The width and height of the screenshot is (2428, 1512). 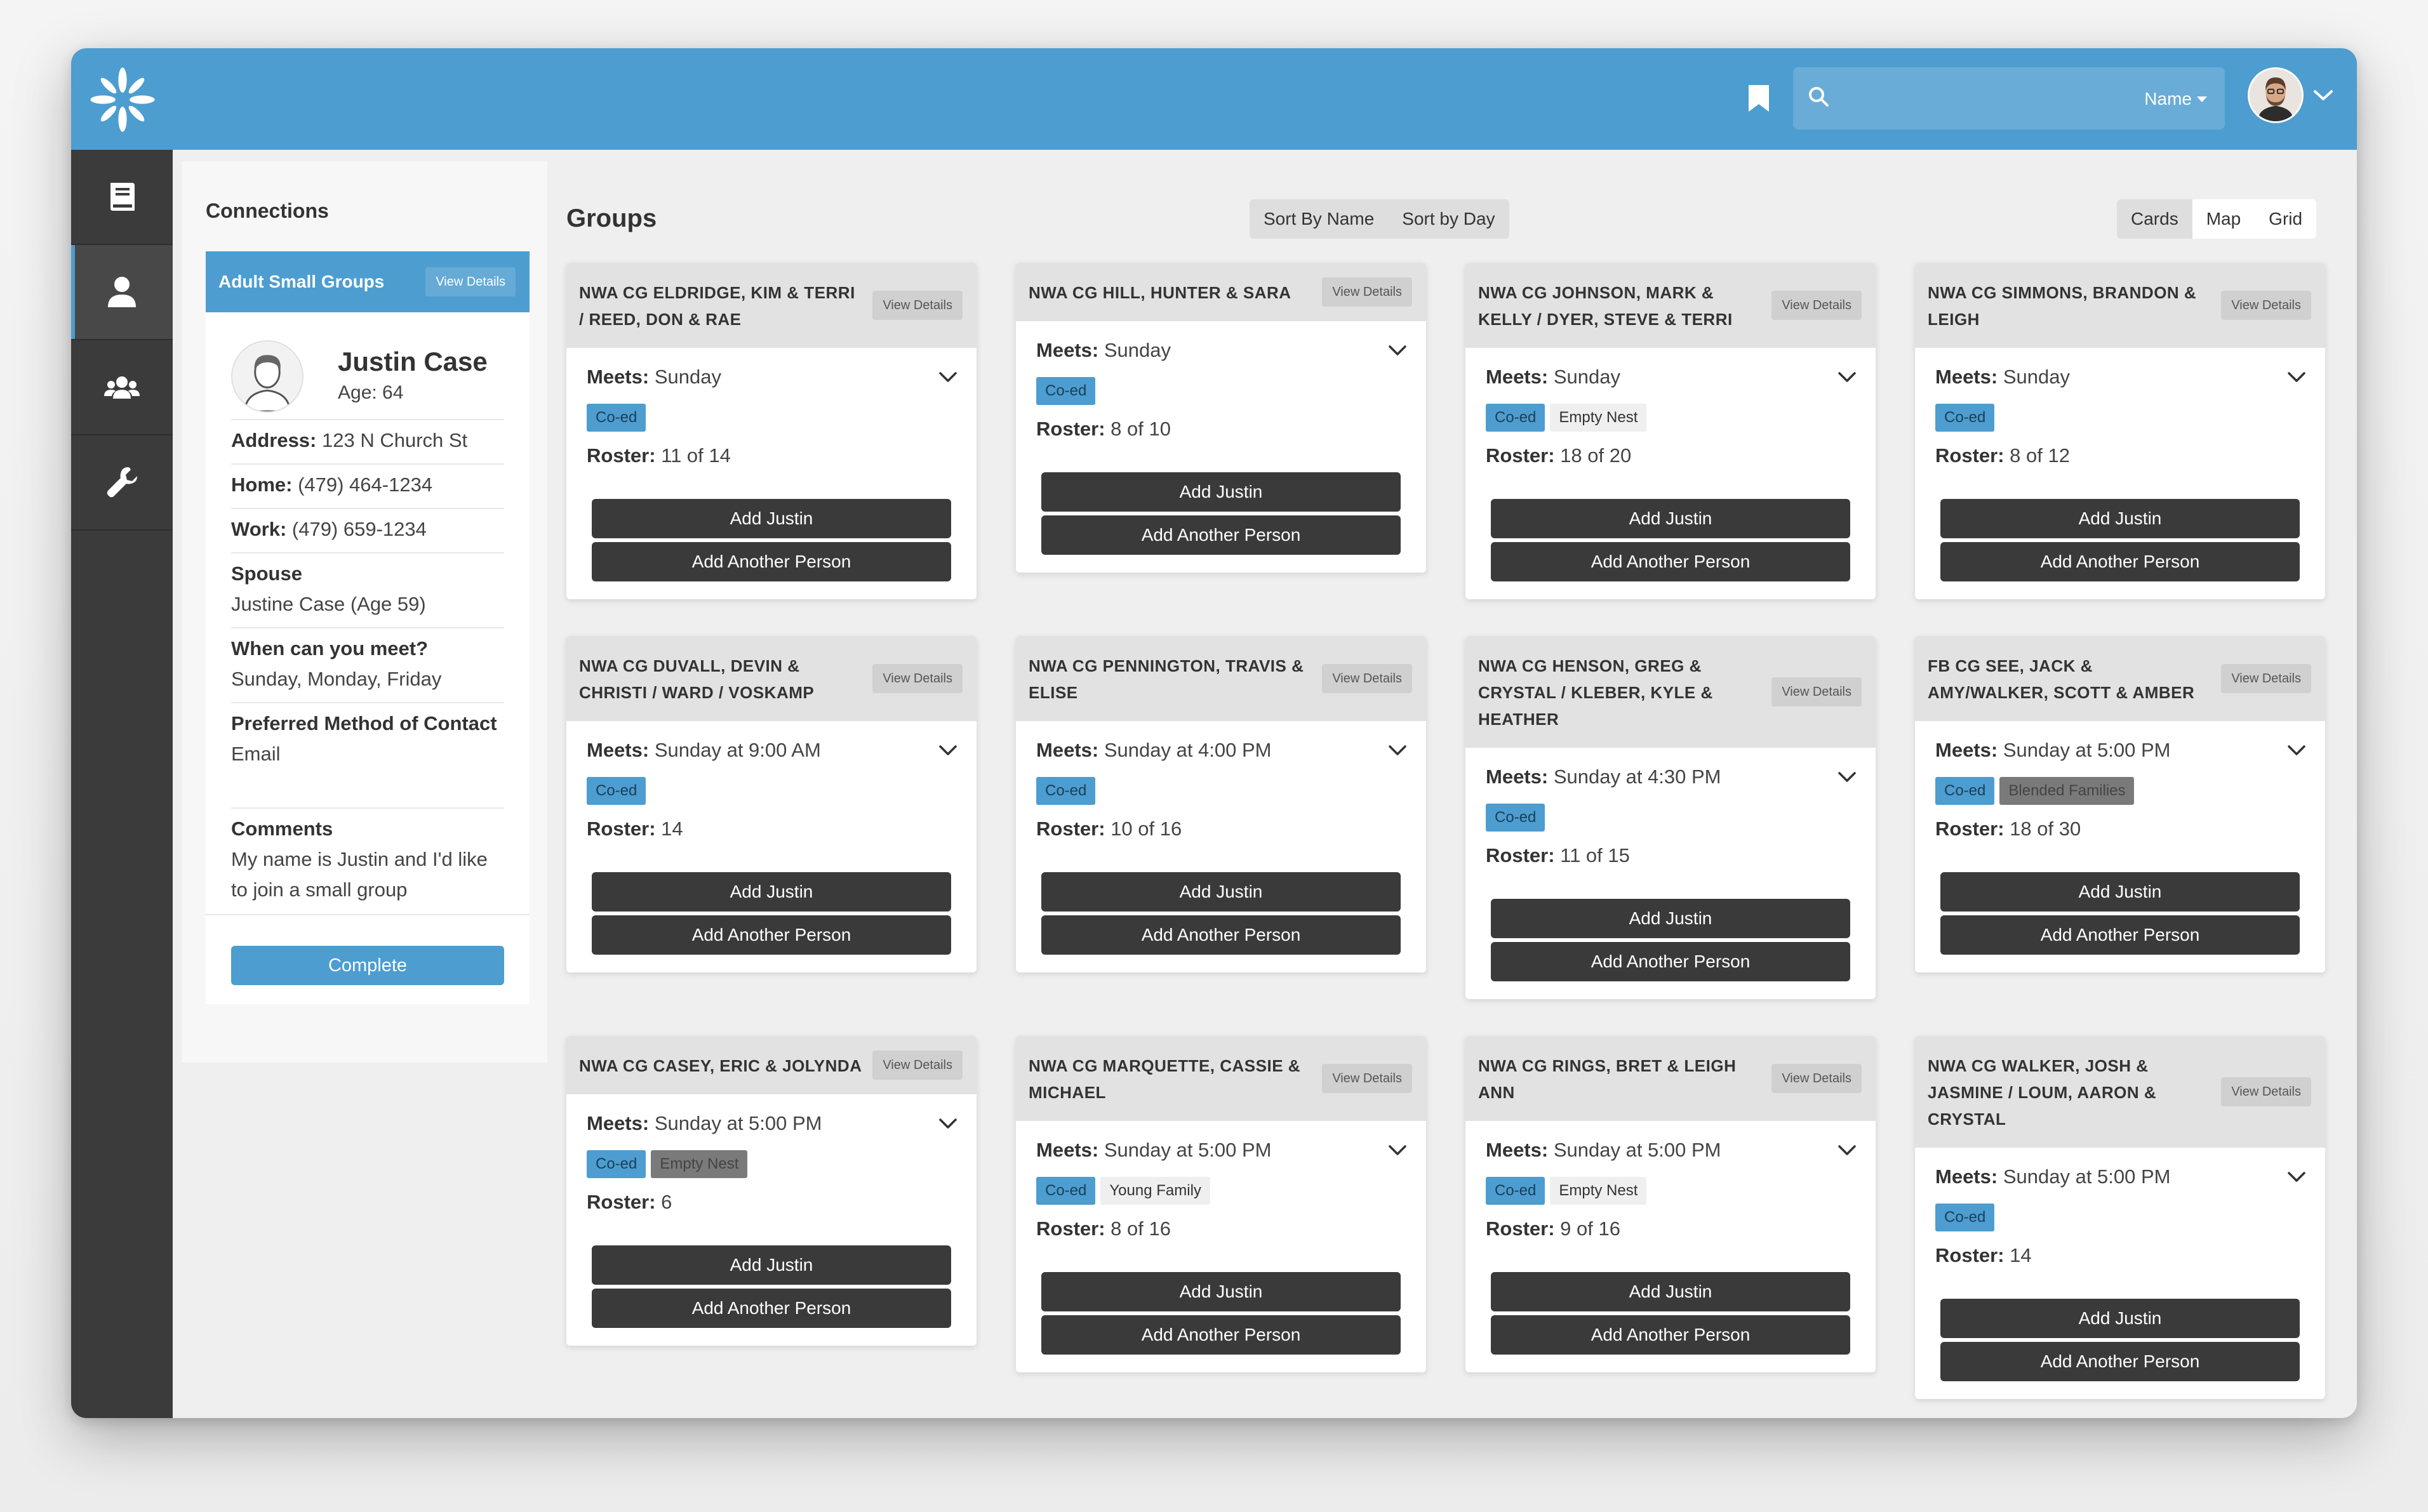 What do you see at coordinates (1448, 219) in the screenshot?
I see `sort-by-day-button: Sort by Day` at bounding box center [1448, 219].